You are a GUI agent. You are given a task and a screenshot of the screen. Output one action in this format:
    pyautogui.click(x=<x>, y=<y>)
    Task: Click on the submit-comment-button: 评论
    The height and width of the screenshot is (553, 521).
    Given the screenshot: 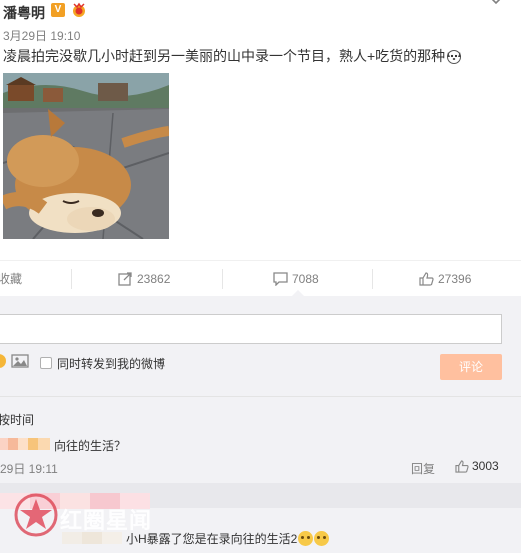 What is the action you would take?
    pyautogui.click(x=471, y=367)
    